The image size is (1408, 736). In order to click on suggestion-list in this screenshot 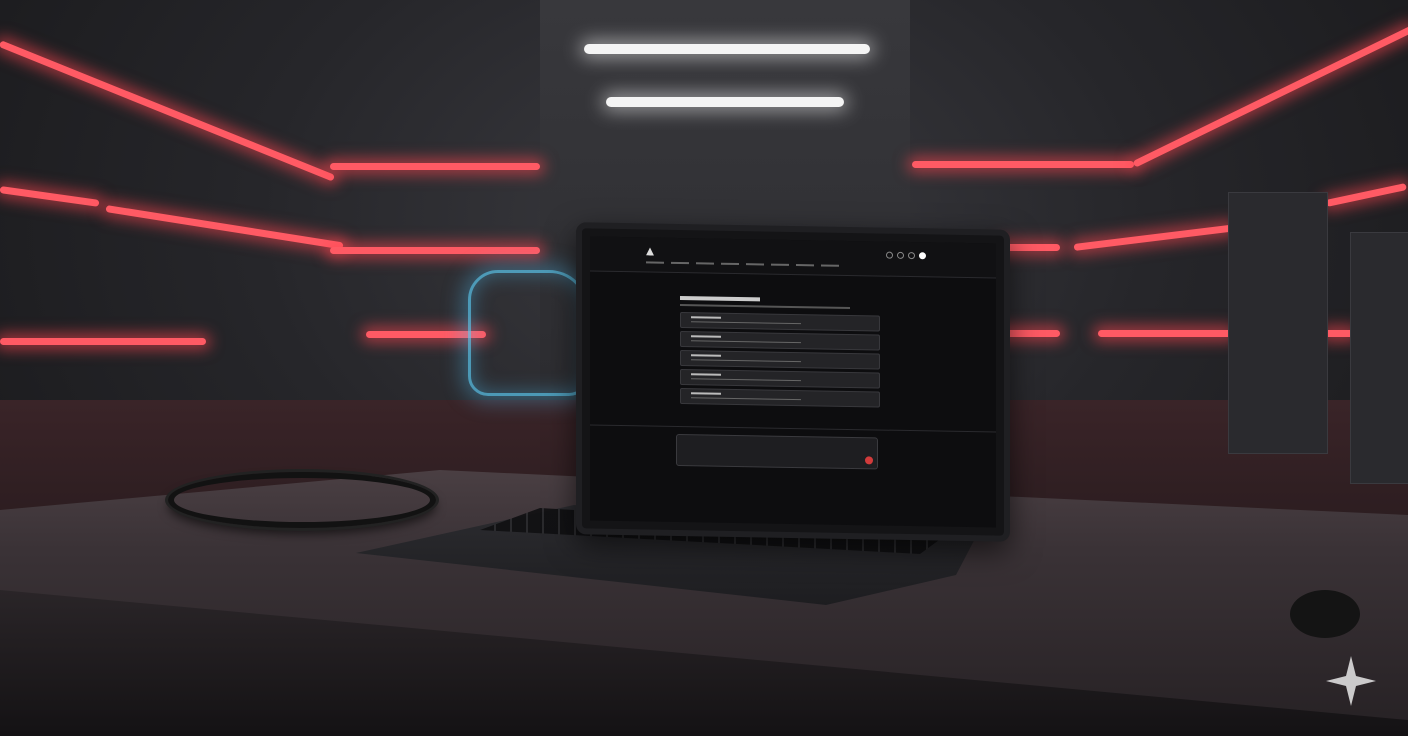, I will do `click(780, 353)`.